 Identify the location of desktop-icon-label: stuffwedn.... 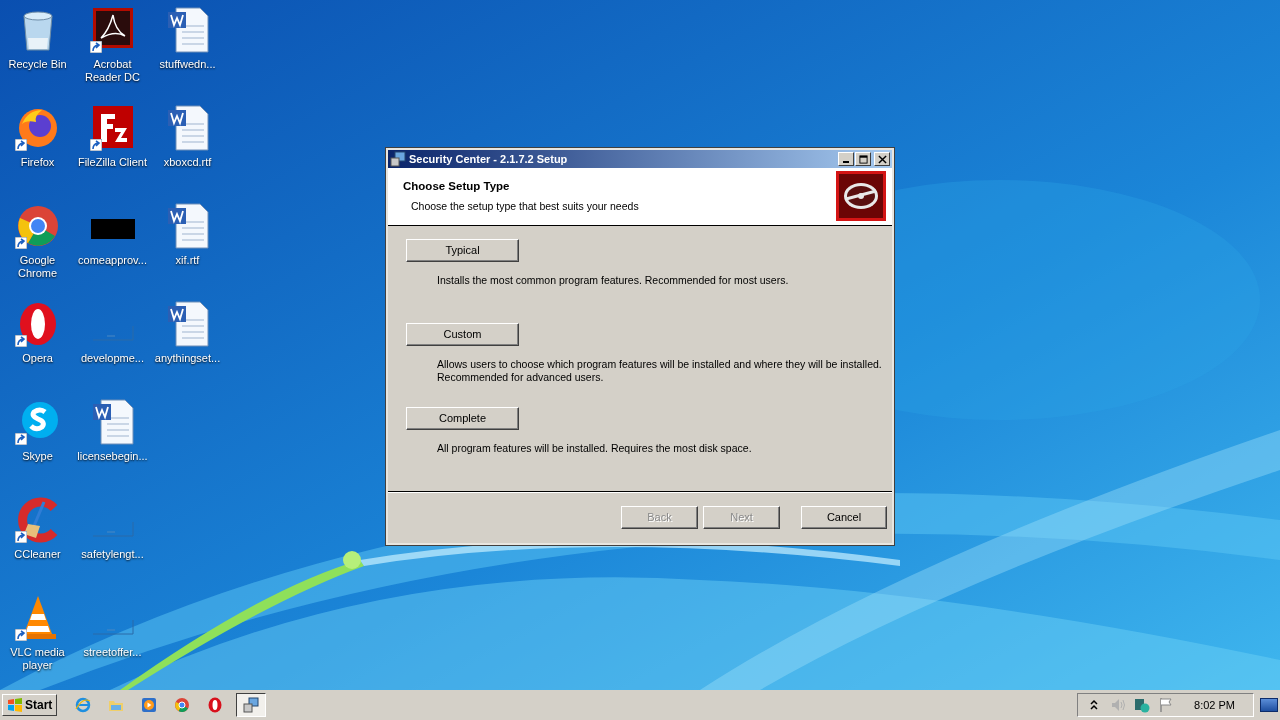
(187, 64).